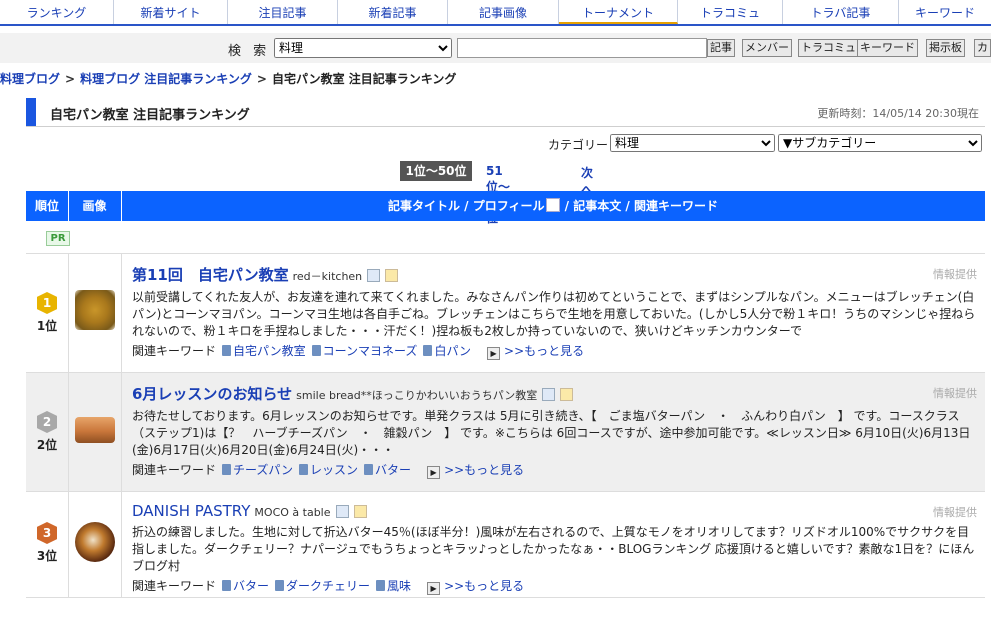  What do you see at coordinates (887, 48) in the screenshot?
I see `search-keywords-button: キーワード` at bounding box center [887, 48].